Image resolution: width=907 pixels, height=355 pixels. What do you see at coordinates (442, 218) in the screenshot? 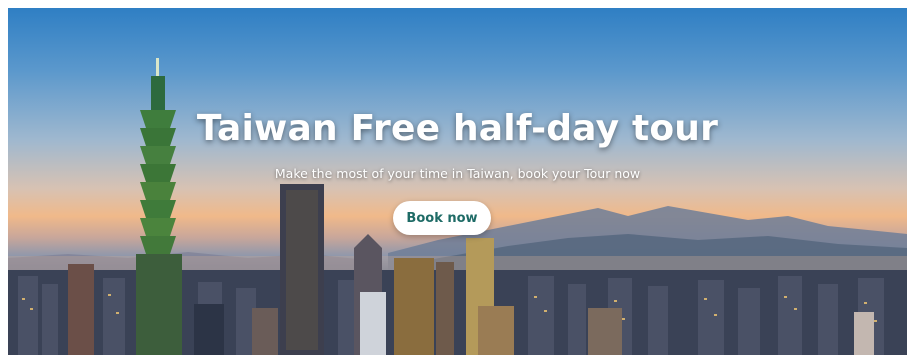
I see `book-now-button: Book now` at bounding box center [442, 218].